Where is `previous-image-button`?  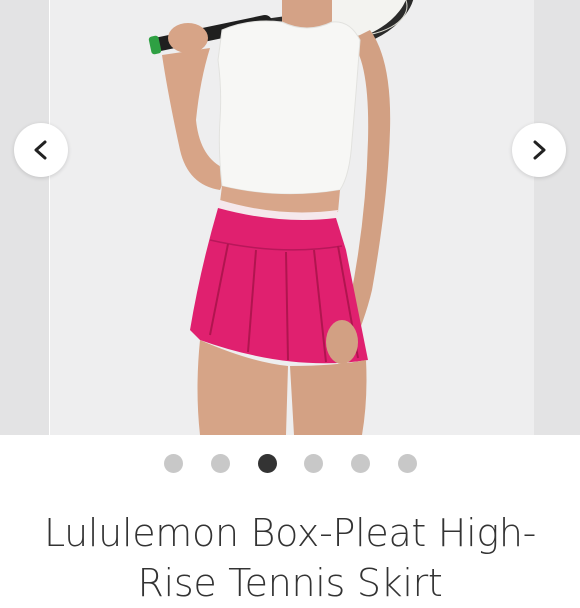 previous-image-button is located at coordinates (41, 150).